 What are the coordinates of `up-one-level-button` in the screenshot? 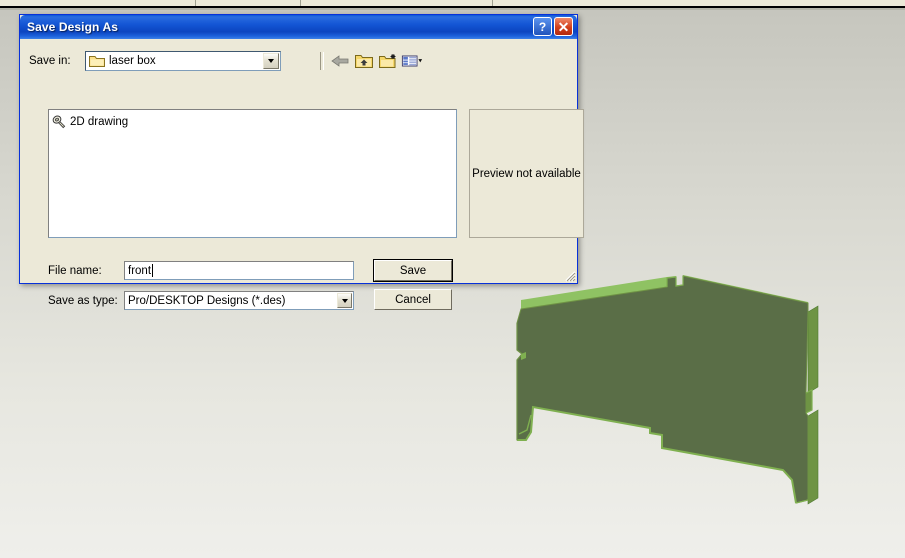 It's located at (364, 61).